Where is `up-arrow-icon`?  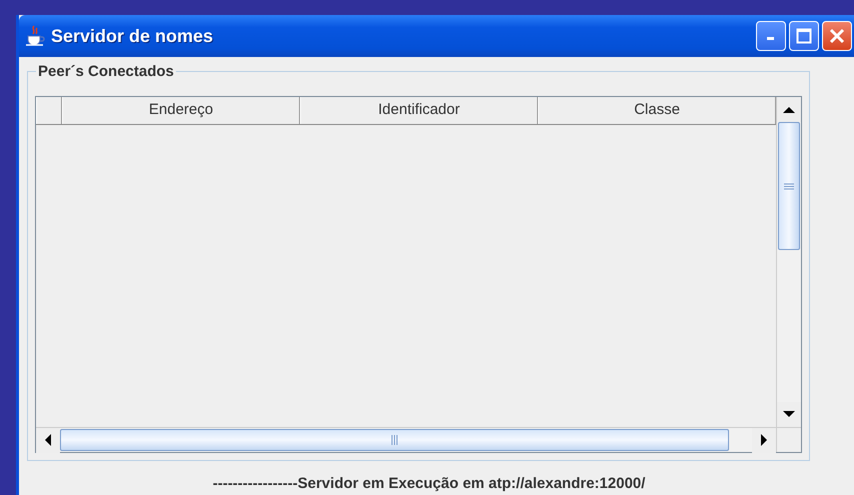
up-arrow-icon is located at coordinates (789, 110).